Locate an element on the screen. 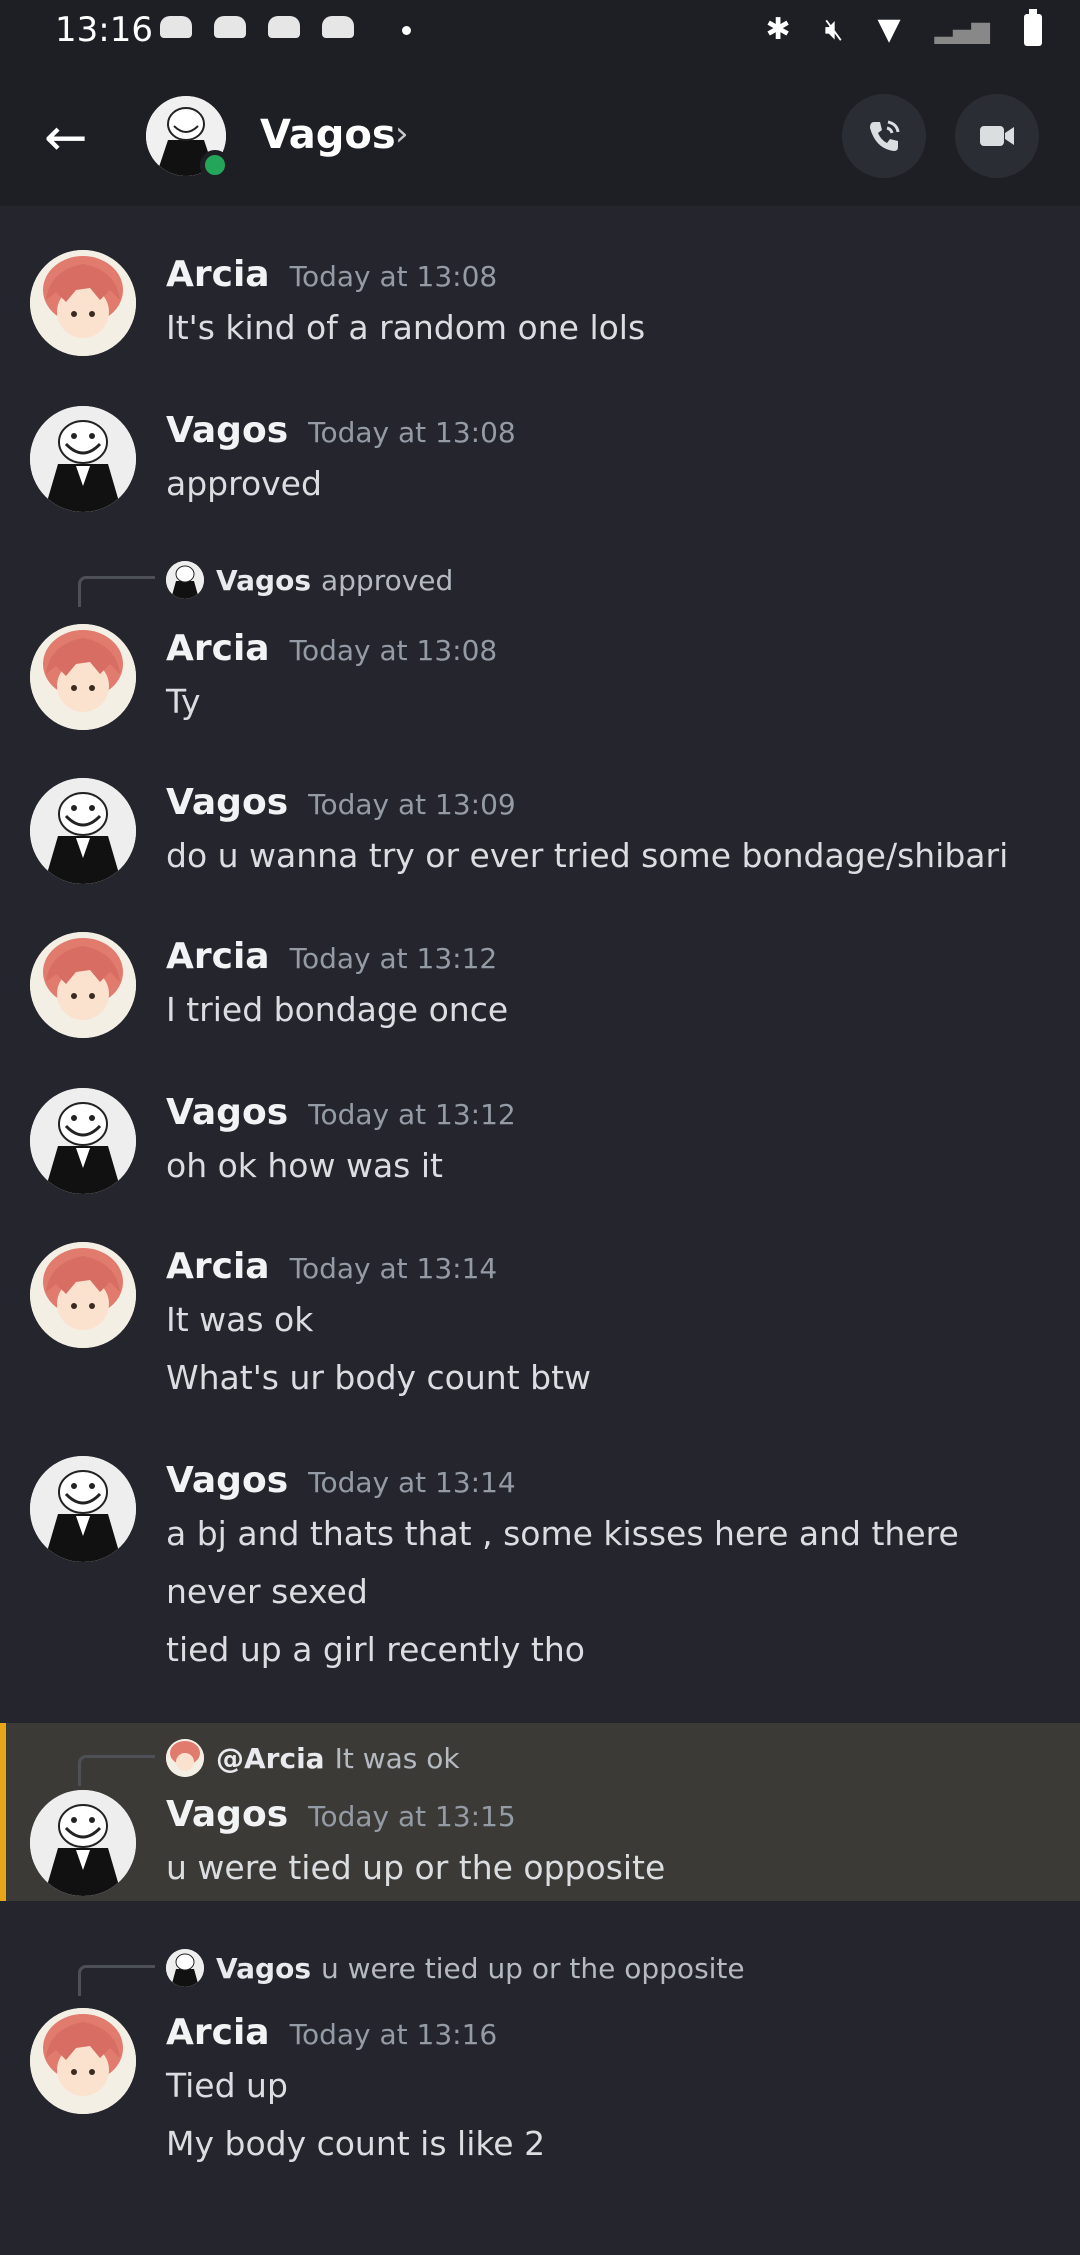 The width and height of the screenshot is (1080, 2255). reply-text: u were tied up or the opposite is located at coordinates (532, 1968).